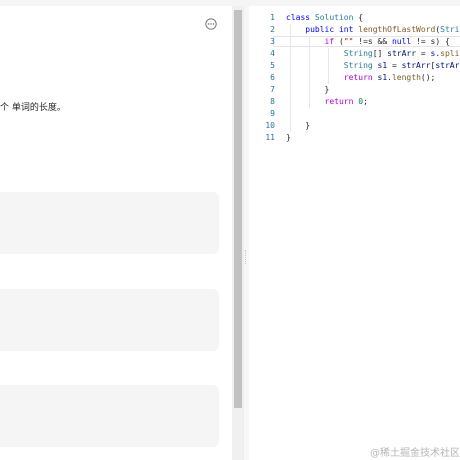 The width and height of the screenshot is (460, 460). What do you see at coordinates (354, 114) in the screenshot?
I see `code-line: 9` at bounding box center [354, 114].